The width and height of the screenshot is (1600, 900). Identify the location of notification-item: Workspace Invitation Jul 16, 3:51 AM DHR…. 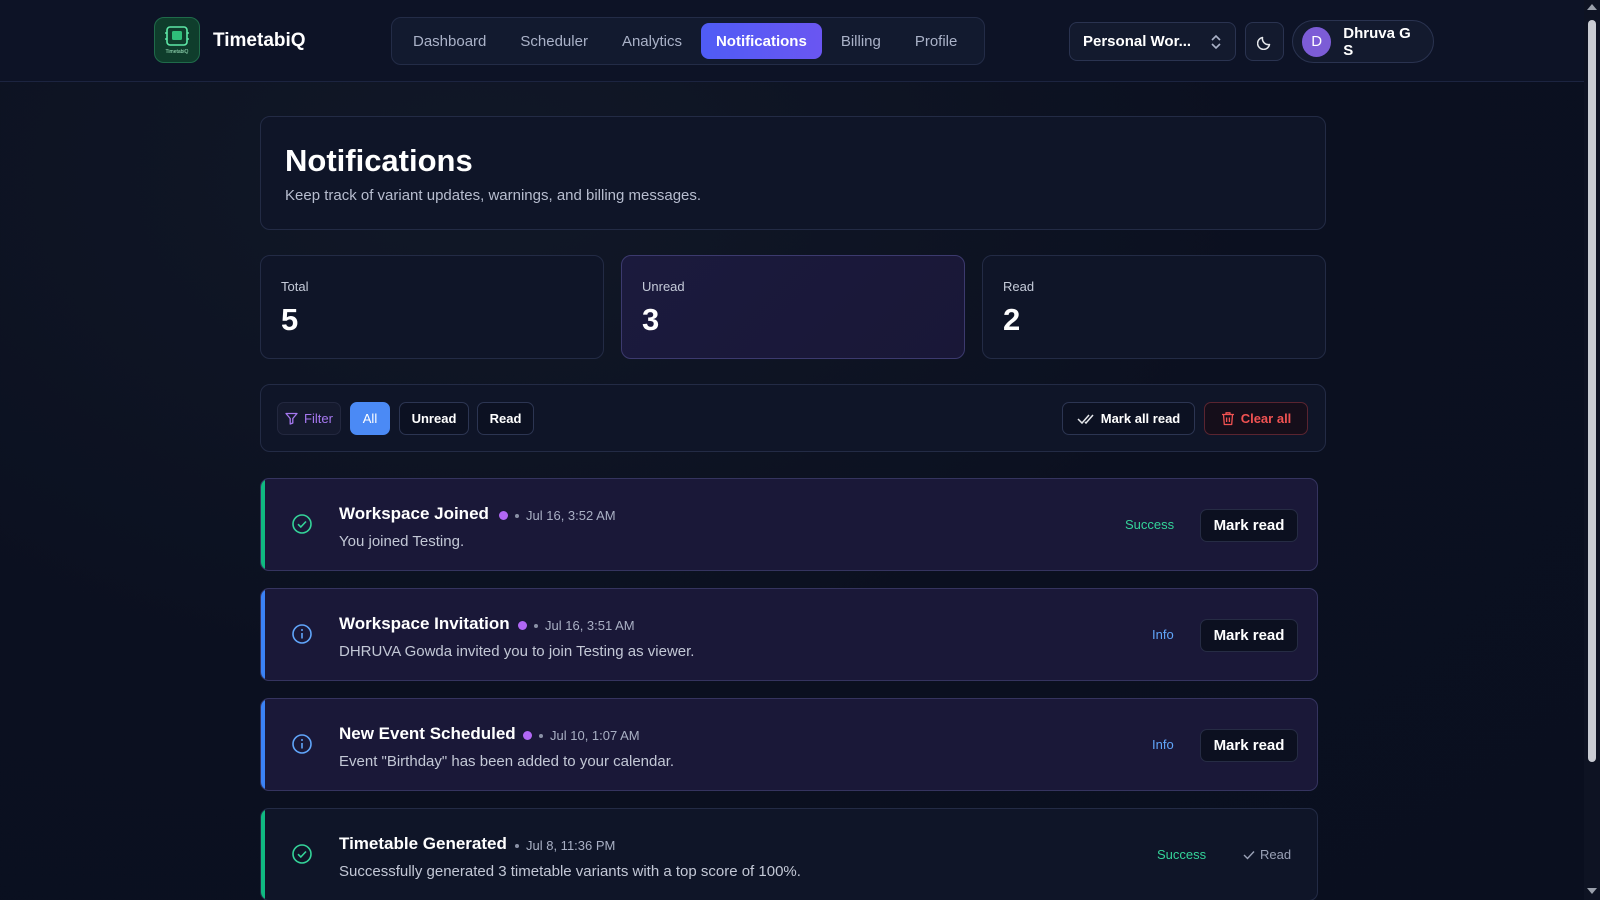
(789, 634).